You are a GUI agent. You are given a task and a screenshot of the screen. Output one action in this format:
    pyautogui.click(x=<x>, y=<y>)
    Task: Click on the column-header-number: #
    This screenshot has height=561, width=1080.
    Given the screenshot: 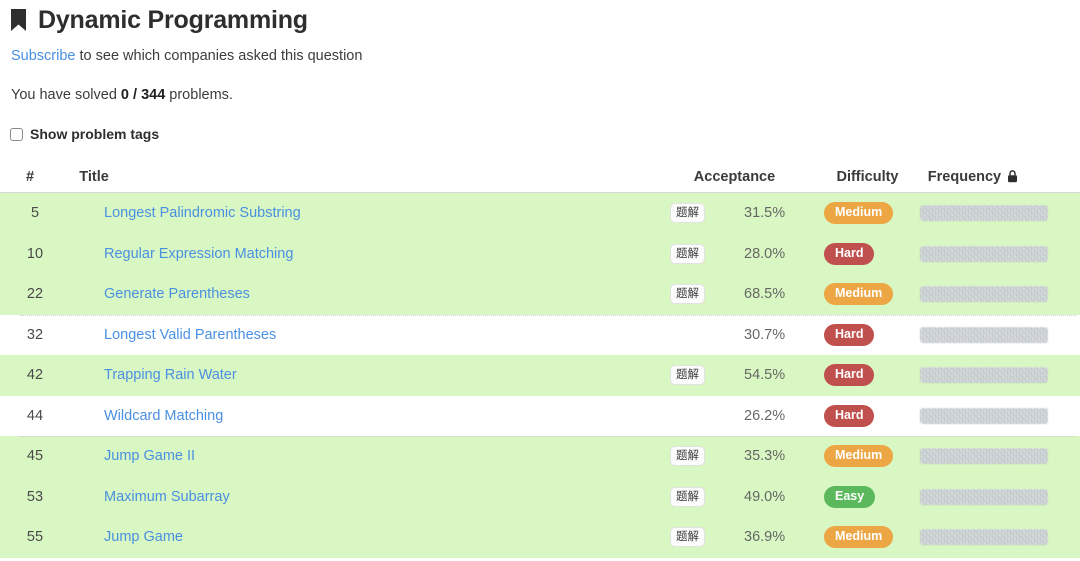 What is the action you would take?
    pyautogui.click(x=39, y=177)
    